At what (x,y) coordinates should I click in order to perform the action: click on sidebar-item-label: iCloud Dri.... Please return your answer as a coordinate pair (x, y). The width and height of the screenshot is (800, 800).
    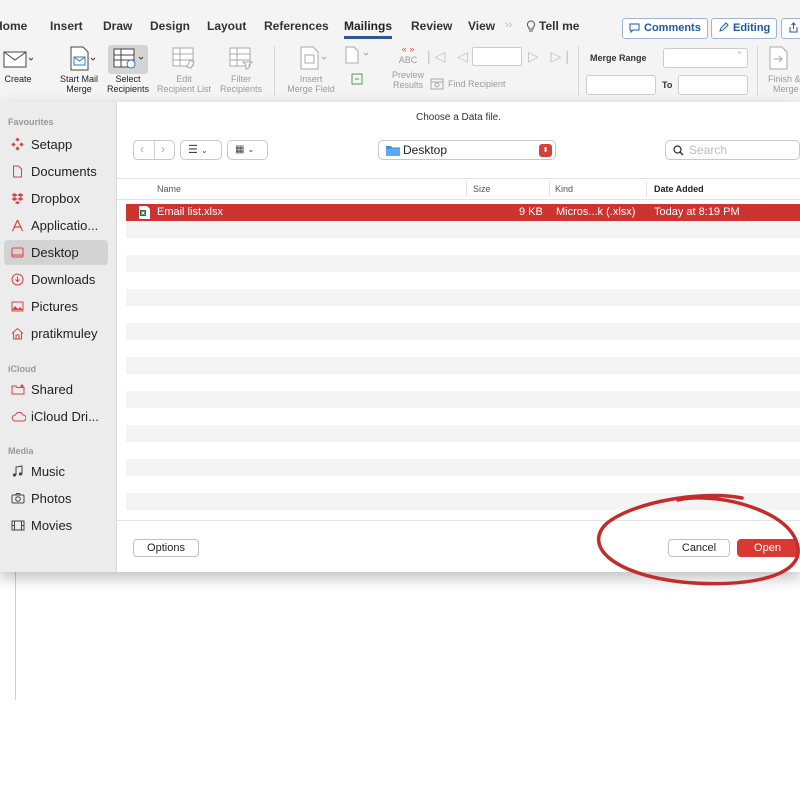
    Looking at the image, I should click on (65, 416).